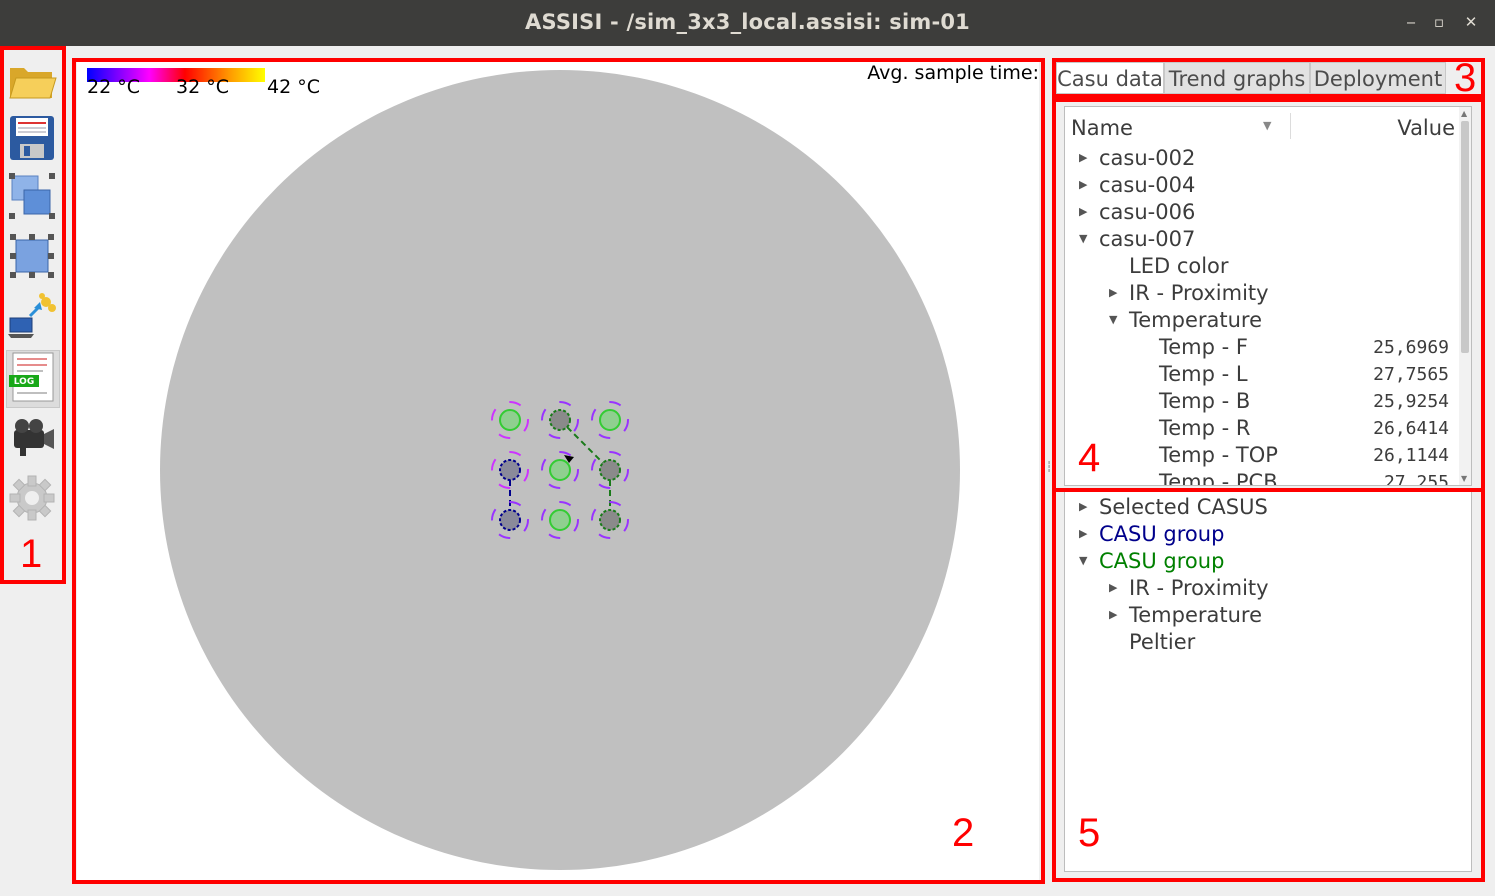  I want to click on tree-row-label: casu-007, so click(1147, 239).